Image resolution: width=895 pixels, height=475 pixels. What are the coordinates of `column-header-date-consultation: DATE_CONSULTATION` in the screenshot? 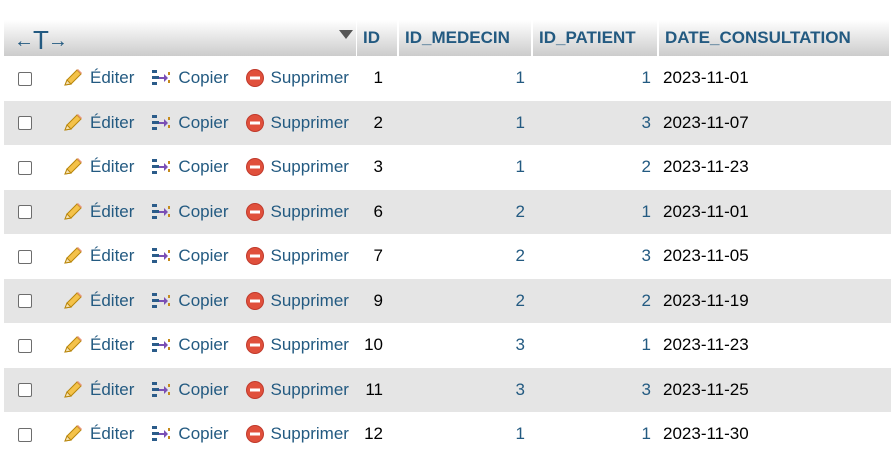 It's located at (775, 38).